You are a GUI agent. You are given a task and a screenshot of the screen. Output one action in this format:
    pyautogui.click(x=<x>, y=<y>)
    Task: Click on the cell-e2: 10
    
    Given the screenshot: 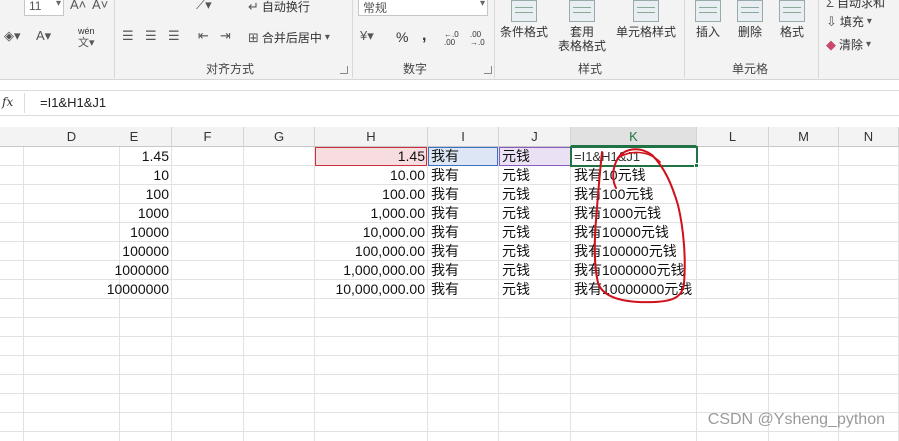 What is the action you would take?
    pyautogui.click(x=134, y=175)
    